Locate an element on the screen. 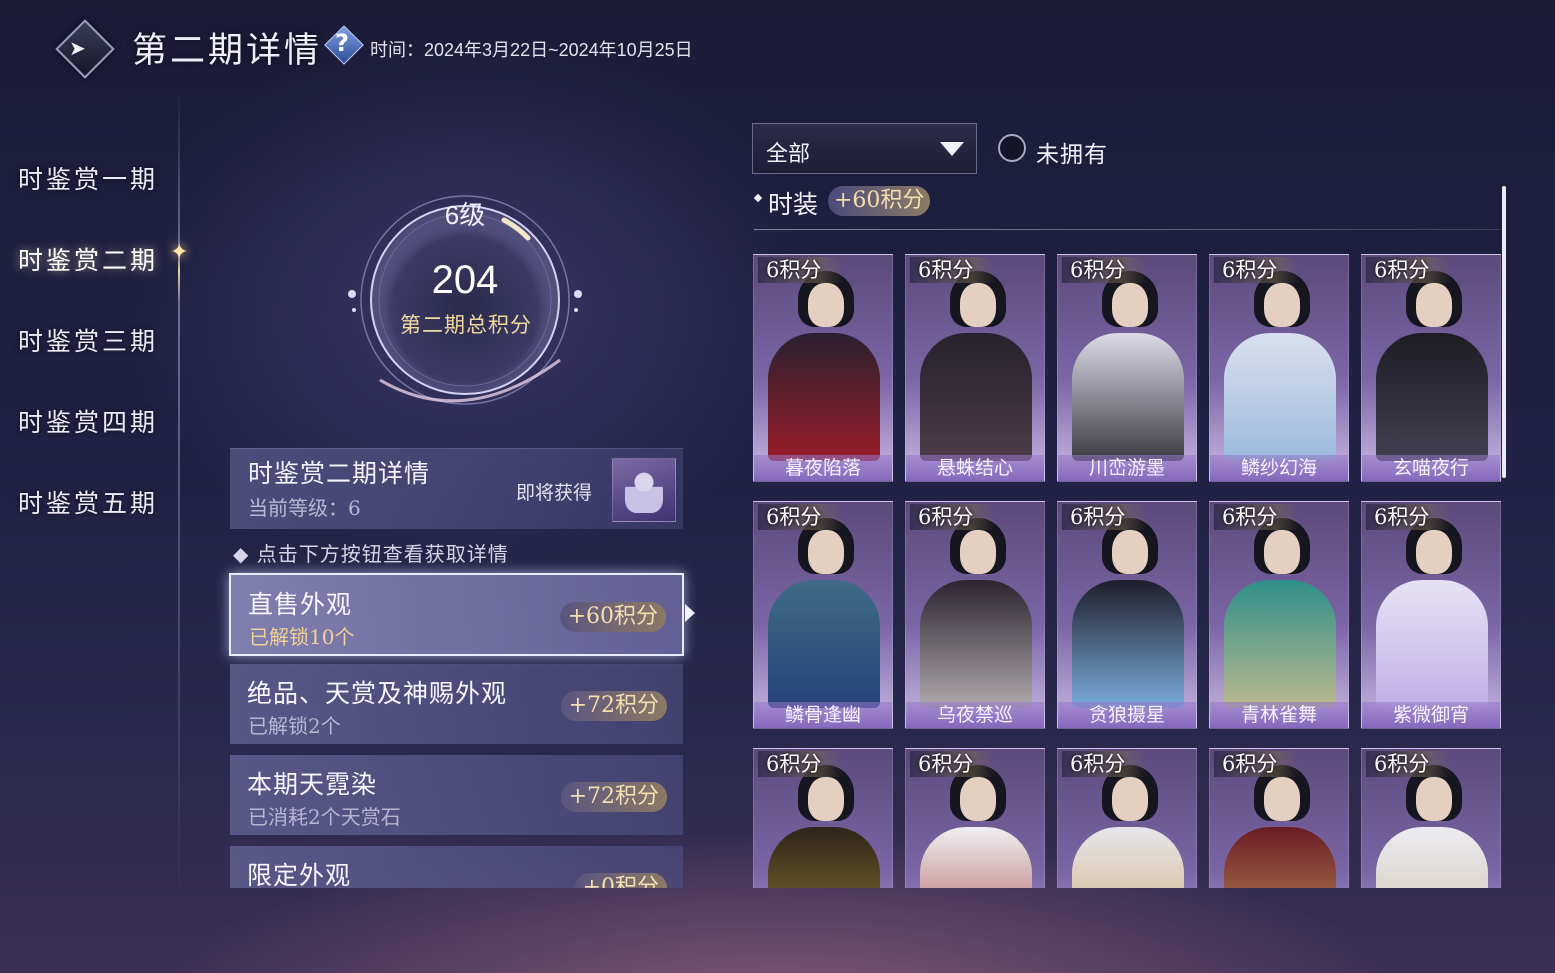  question-icon: ? is located at coordinates (342, 43).